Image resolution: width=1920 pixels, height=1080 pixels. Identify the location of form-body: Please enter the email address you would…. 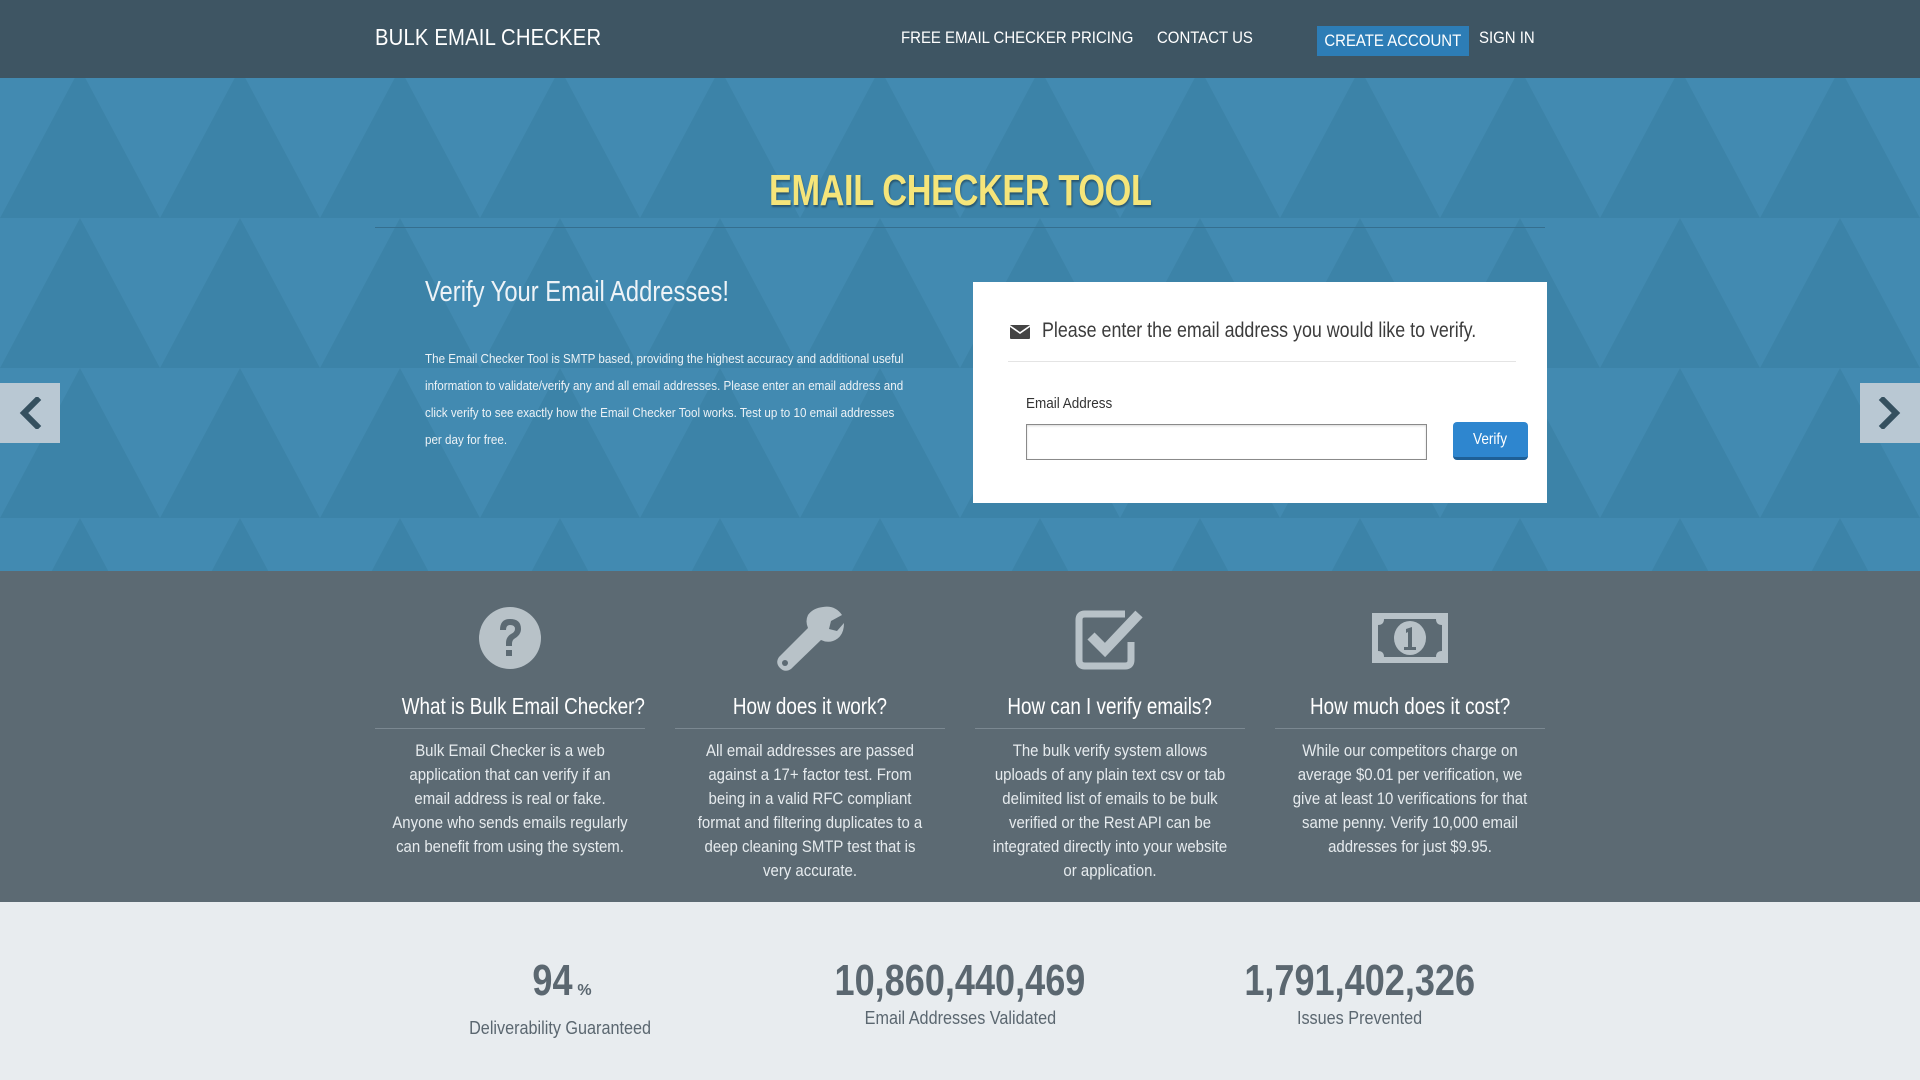
(1260, 392).